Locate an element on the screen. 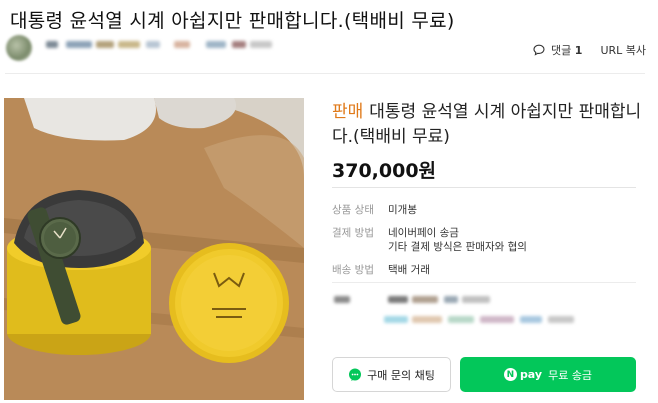 Image resolution: width=658 pixels, height=403 pixels. product-name: 대통령 윤석열 시계 아쉽지만 판매합니다.(택배비 무료) is located at coordinates (487, 124).